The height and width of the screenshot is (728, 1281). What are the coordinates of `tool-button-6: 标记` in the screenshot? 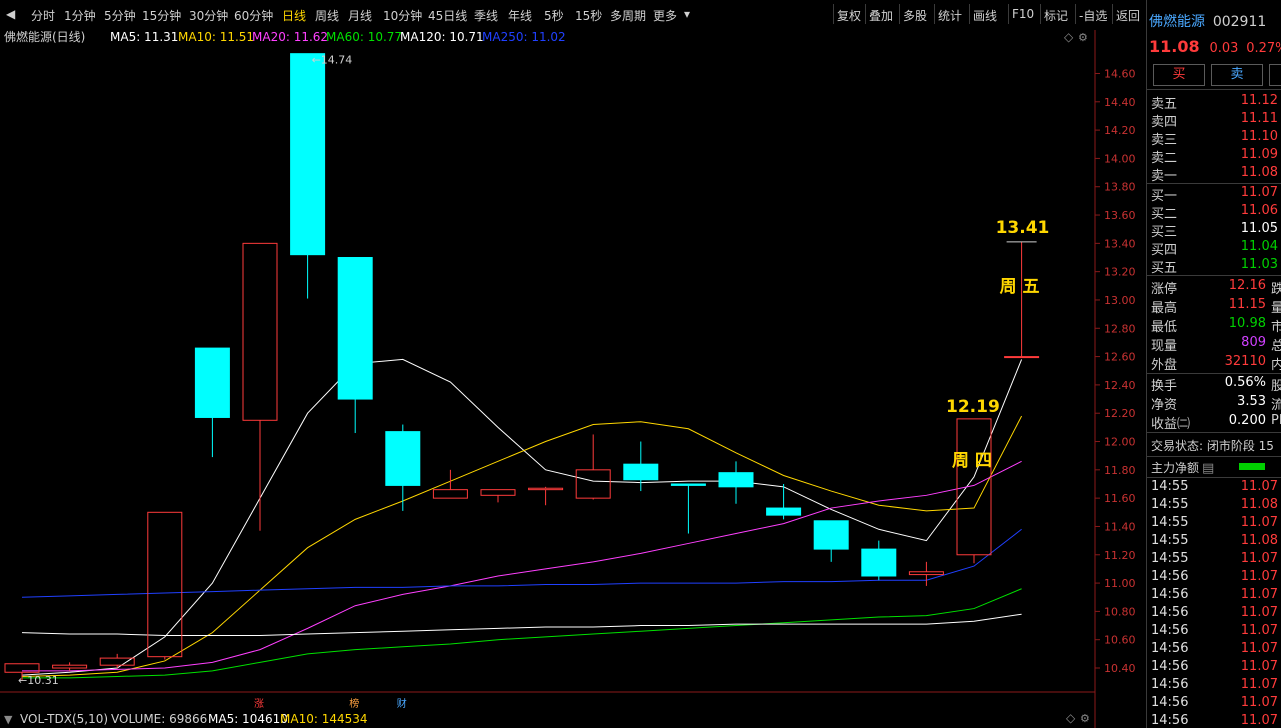 It's located at (1056, 15).